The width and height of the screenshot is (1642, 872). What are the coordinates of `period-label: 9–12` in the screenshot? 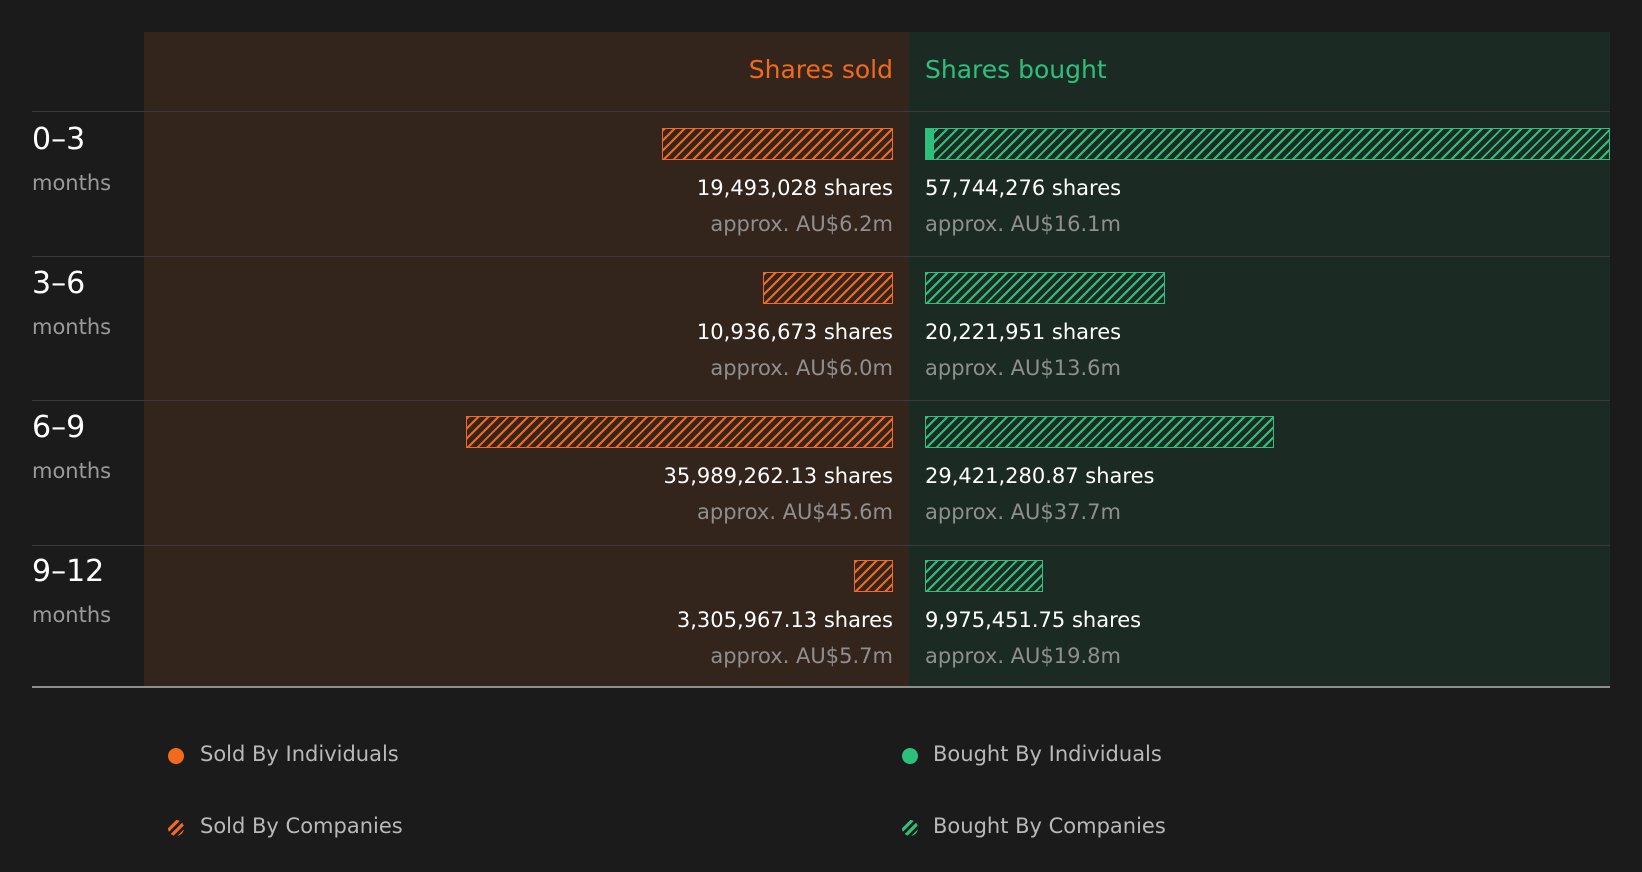 It's located at (68, 571).